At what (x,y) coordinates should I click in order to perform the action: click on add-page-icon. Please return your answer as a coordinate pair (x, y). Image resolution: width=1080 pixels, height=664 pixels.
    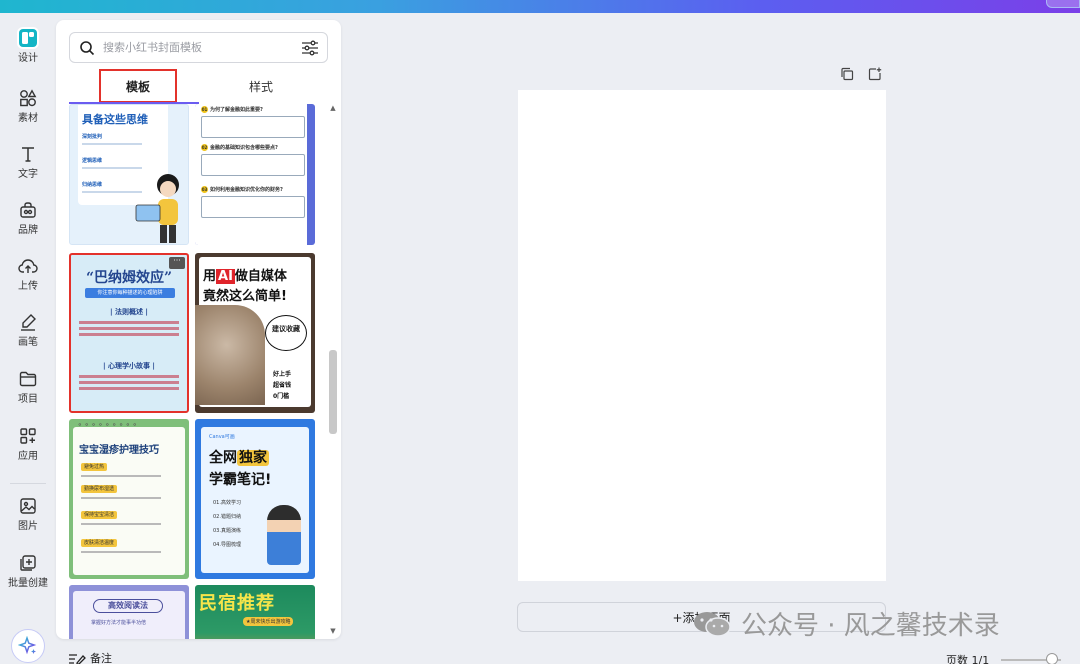
    Looking at the image, I should click on (875, 73).